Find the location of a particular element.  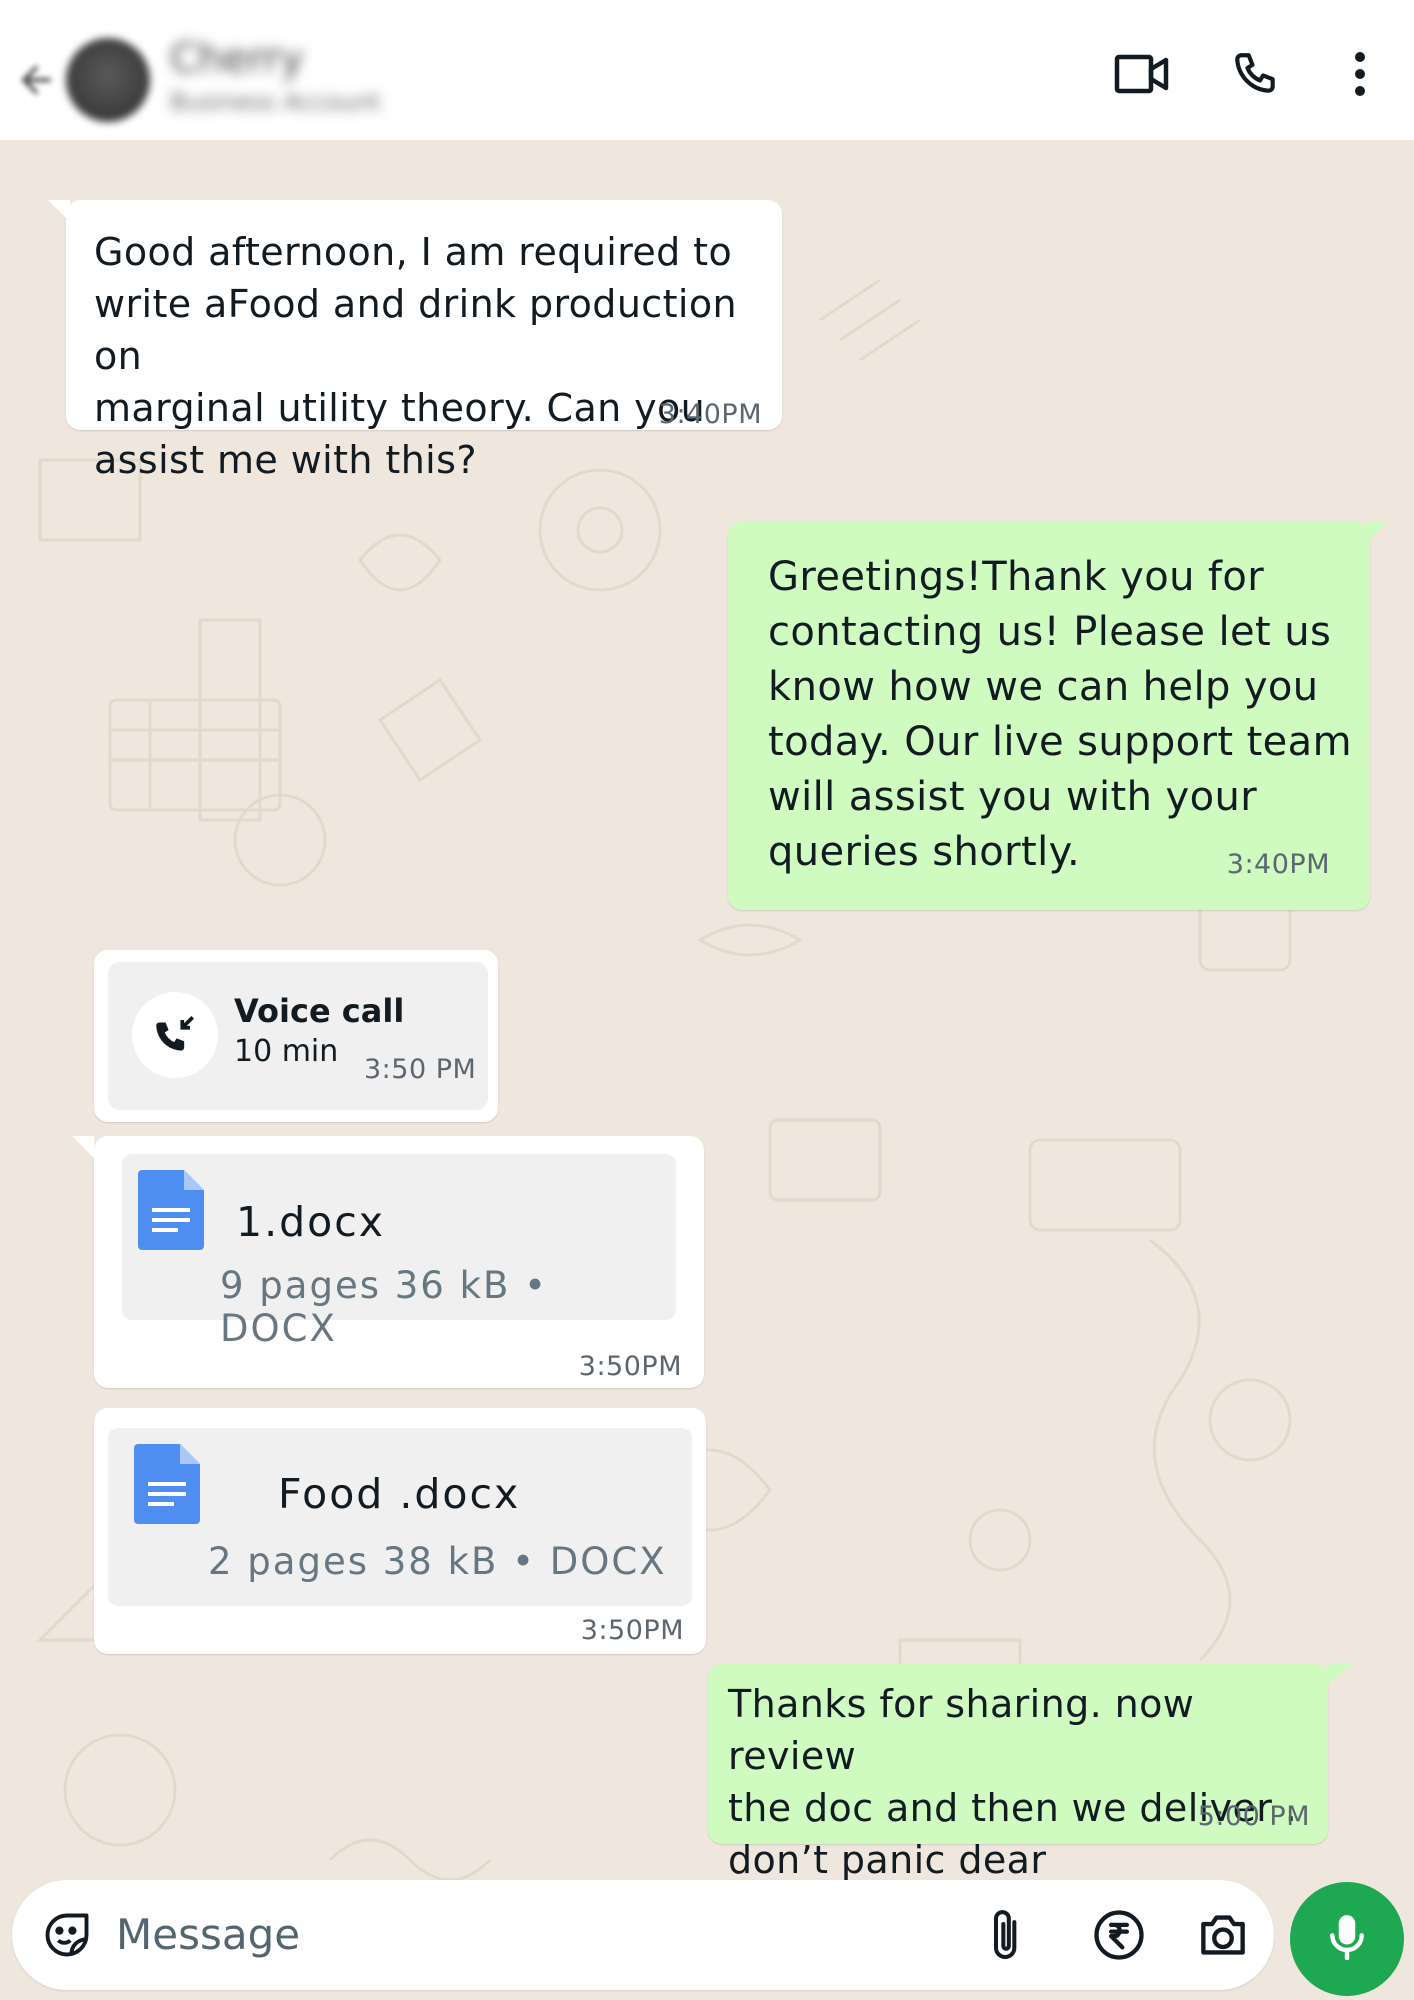

message-time: 3:50 PM is located at coordinates (420, 1069).